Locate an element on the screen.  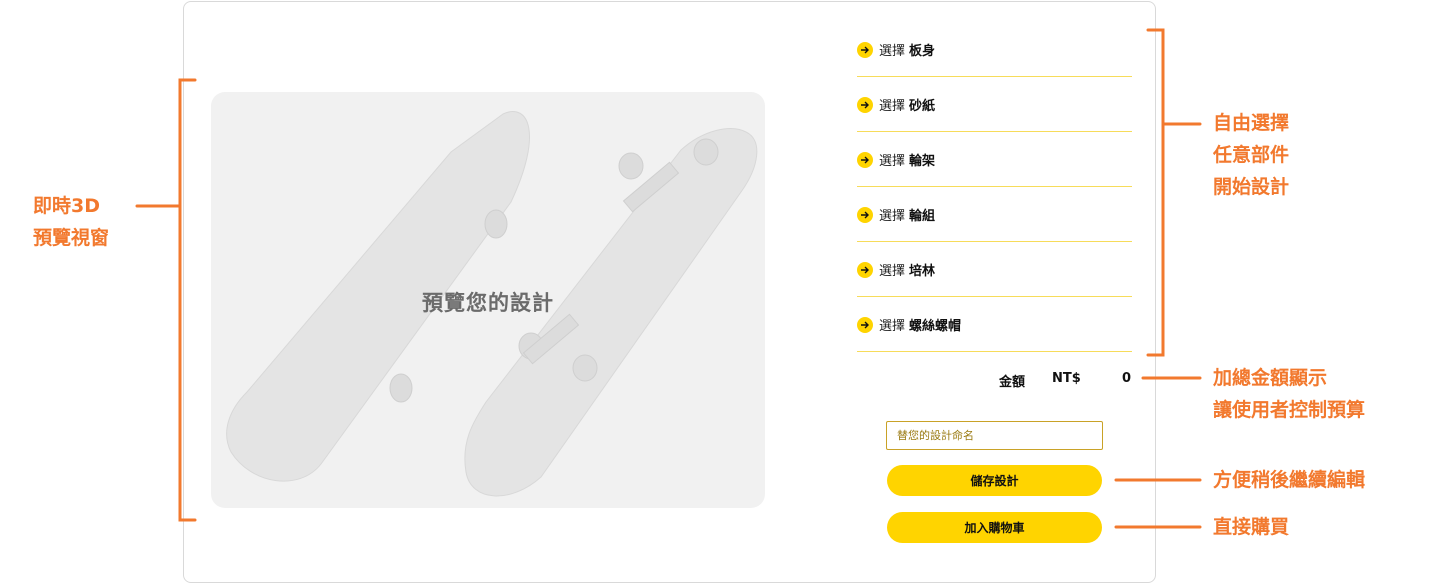
cart-callout: 直接購買 is located at coordinates (1251, 527).